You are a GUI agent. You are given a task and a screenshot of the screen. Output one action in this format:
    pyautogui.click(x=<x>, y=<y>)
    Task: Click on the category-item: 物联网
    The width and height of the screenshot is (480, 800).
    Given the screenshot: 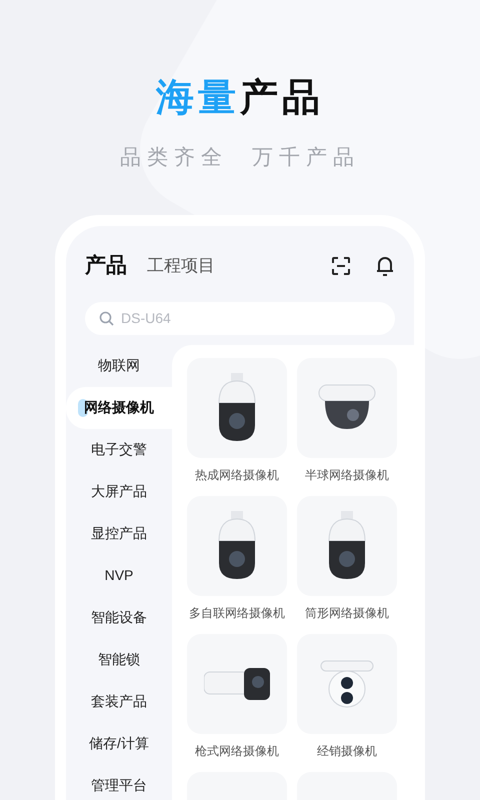 What is the action you would take?
    pyautogui.click(x=119, y=365)
    